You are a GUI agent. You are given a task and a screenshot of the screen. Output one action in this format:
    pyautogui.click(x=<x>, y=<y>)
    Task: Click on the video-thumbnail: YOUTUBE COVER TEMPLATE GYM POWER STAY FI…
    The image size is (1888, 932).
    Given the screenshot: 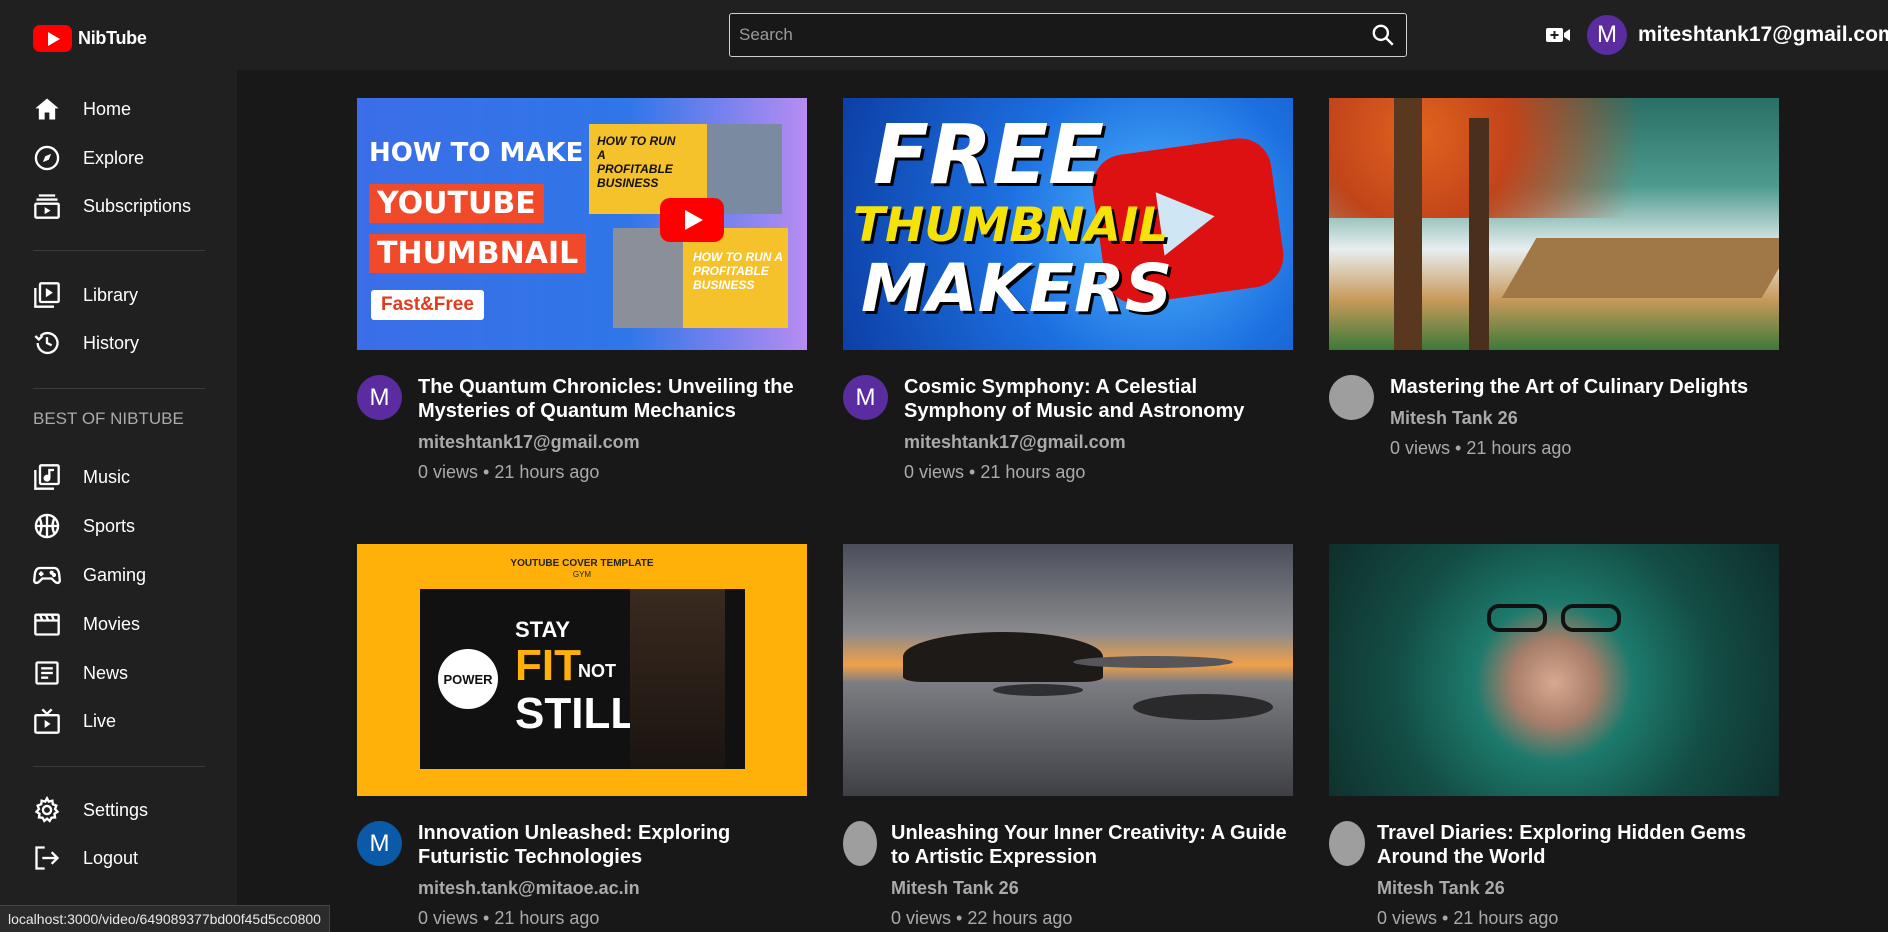 What is the action you would take?
    pyautogui.click(x=582, y=670)
    